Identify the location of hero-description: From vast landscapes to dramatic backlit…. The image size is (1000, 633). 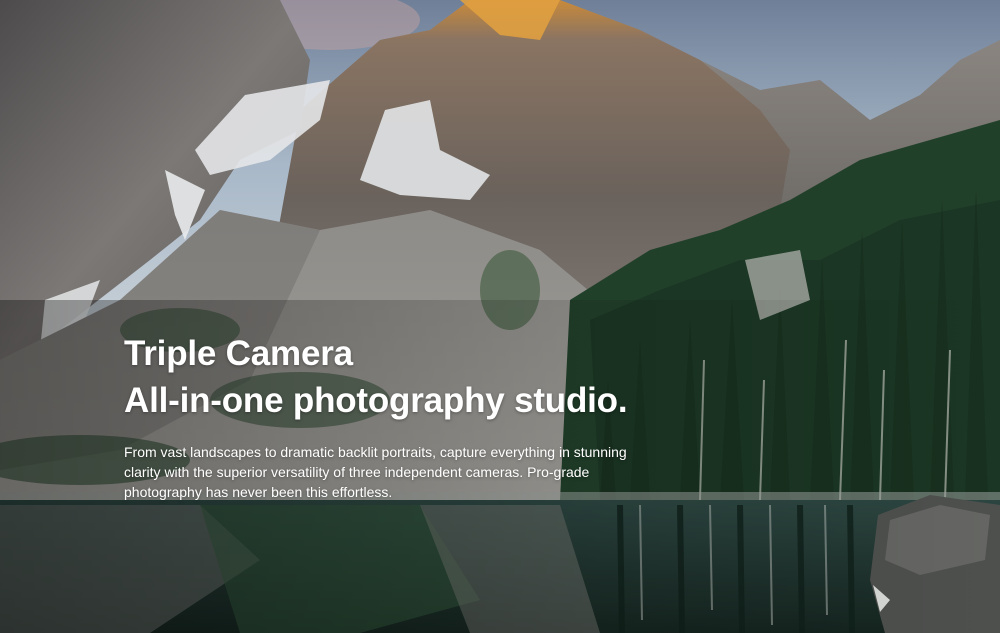
(375, 472).